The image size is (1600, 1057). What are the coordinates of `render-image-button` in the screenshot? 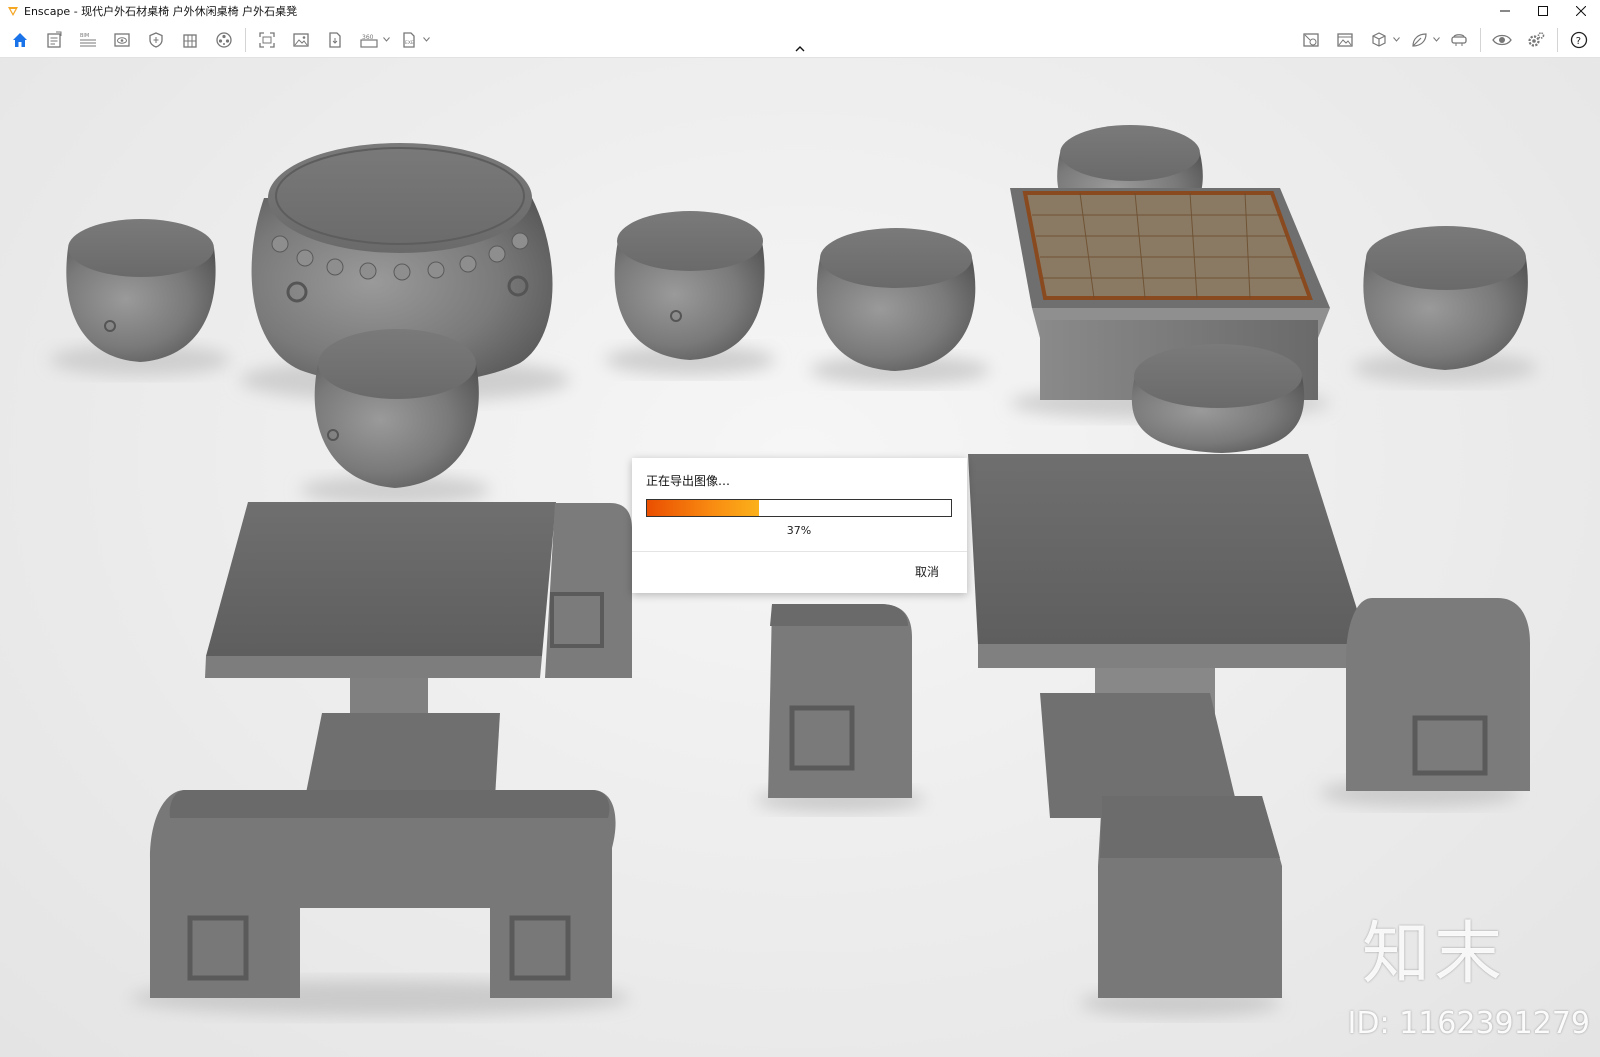 It's located at (301, 40).